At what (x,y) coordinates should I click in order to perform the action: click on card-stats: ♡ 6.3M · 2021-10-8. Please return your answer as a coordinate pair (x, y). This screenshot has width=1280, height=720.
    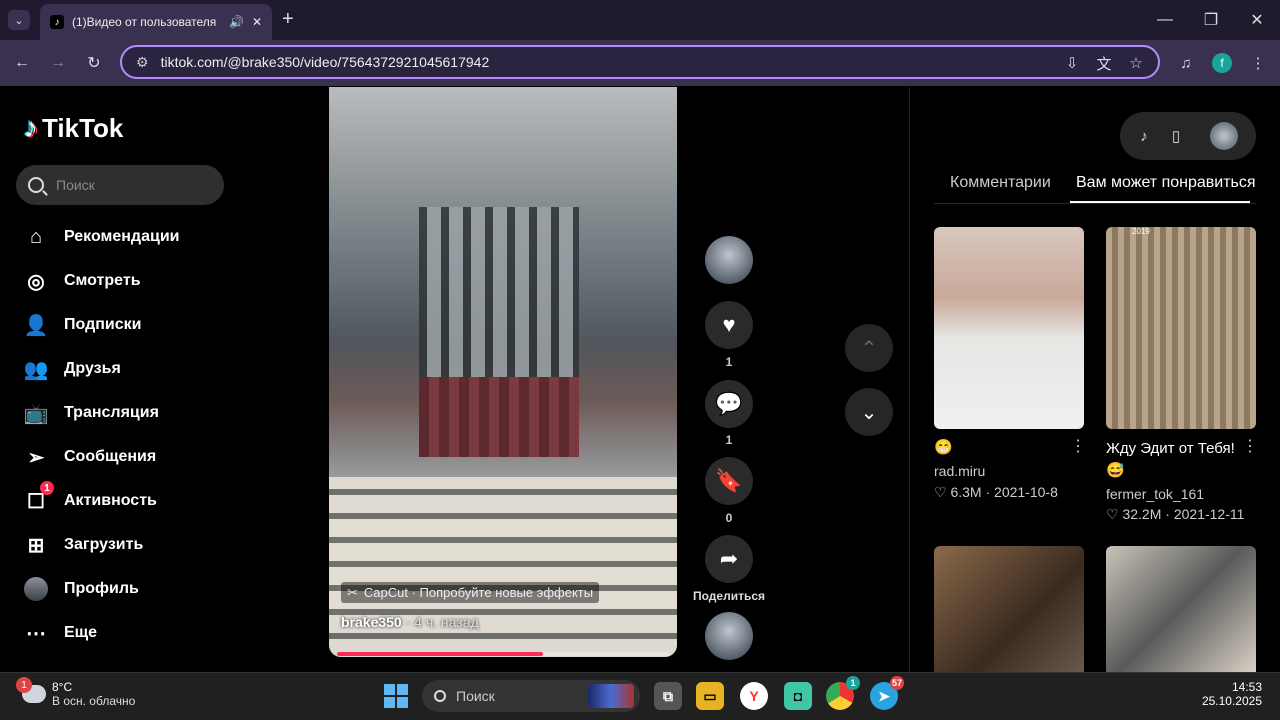
    Looking at the image, I should click on (996, 492).